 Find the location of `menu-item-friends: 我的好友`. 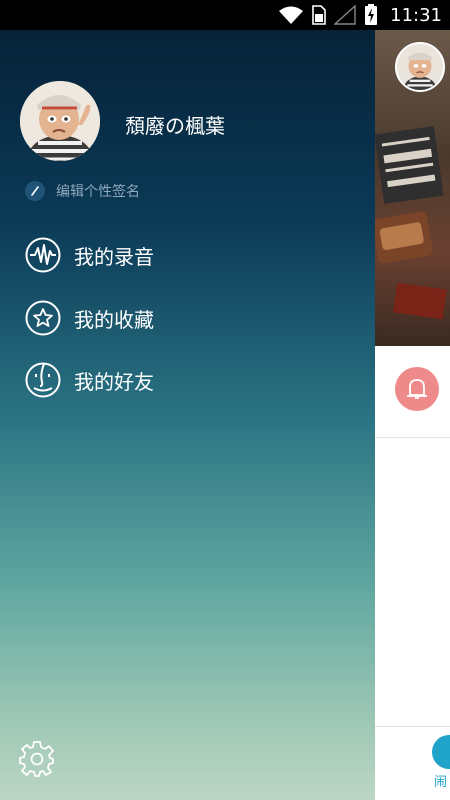

menu-item-friends: 我的好友 is located at coordinates (89, 380).